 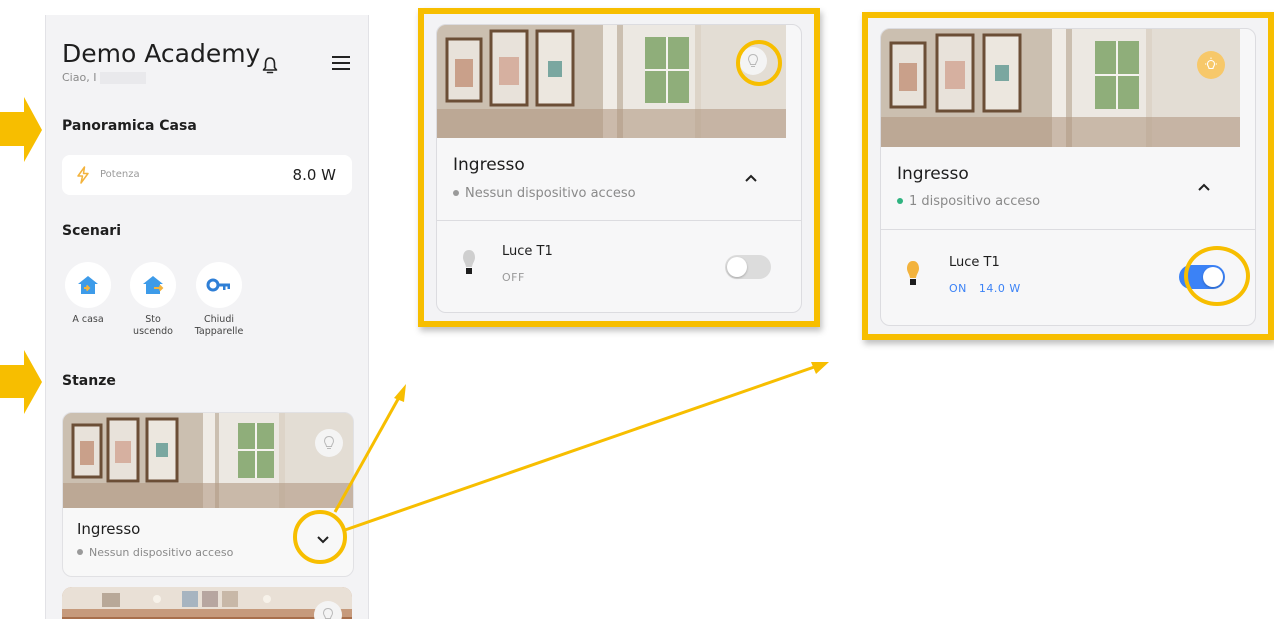 I want to click on scene-label: Sto uscendo, so click(x=153, y=325).